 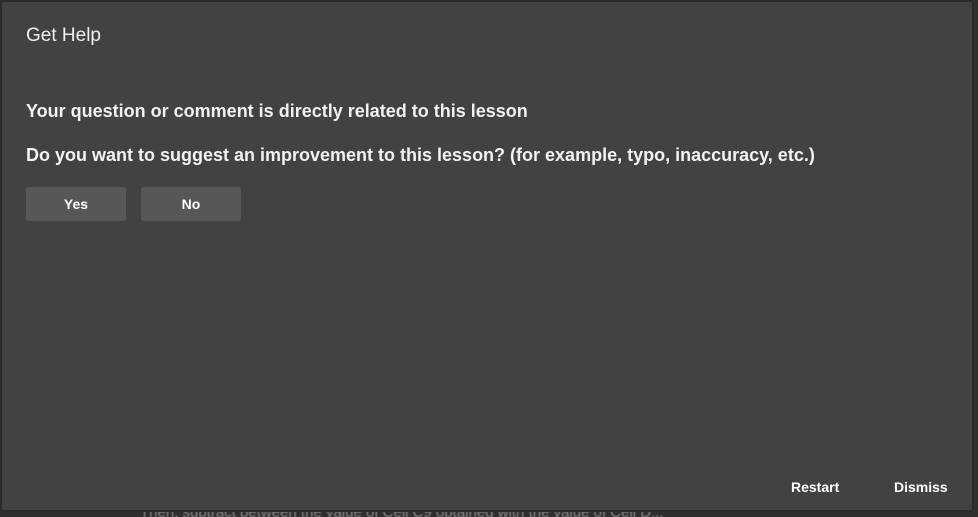 I want to click on dismiss-button: Dismiss, so click(x=921, y=487).